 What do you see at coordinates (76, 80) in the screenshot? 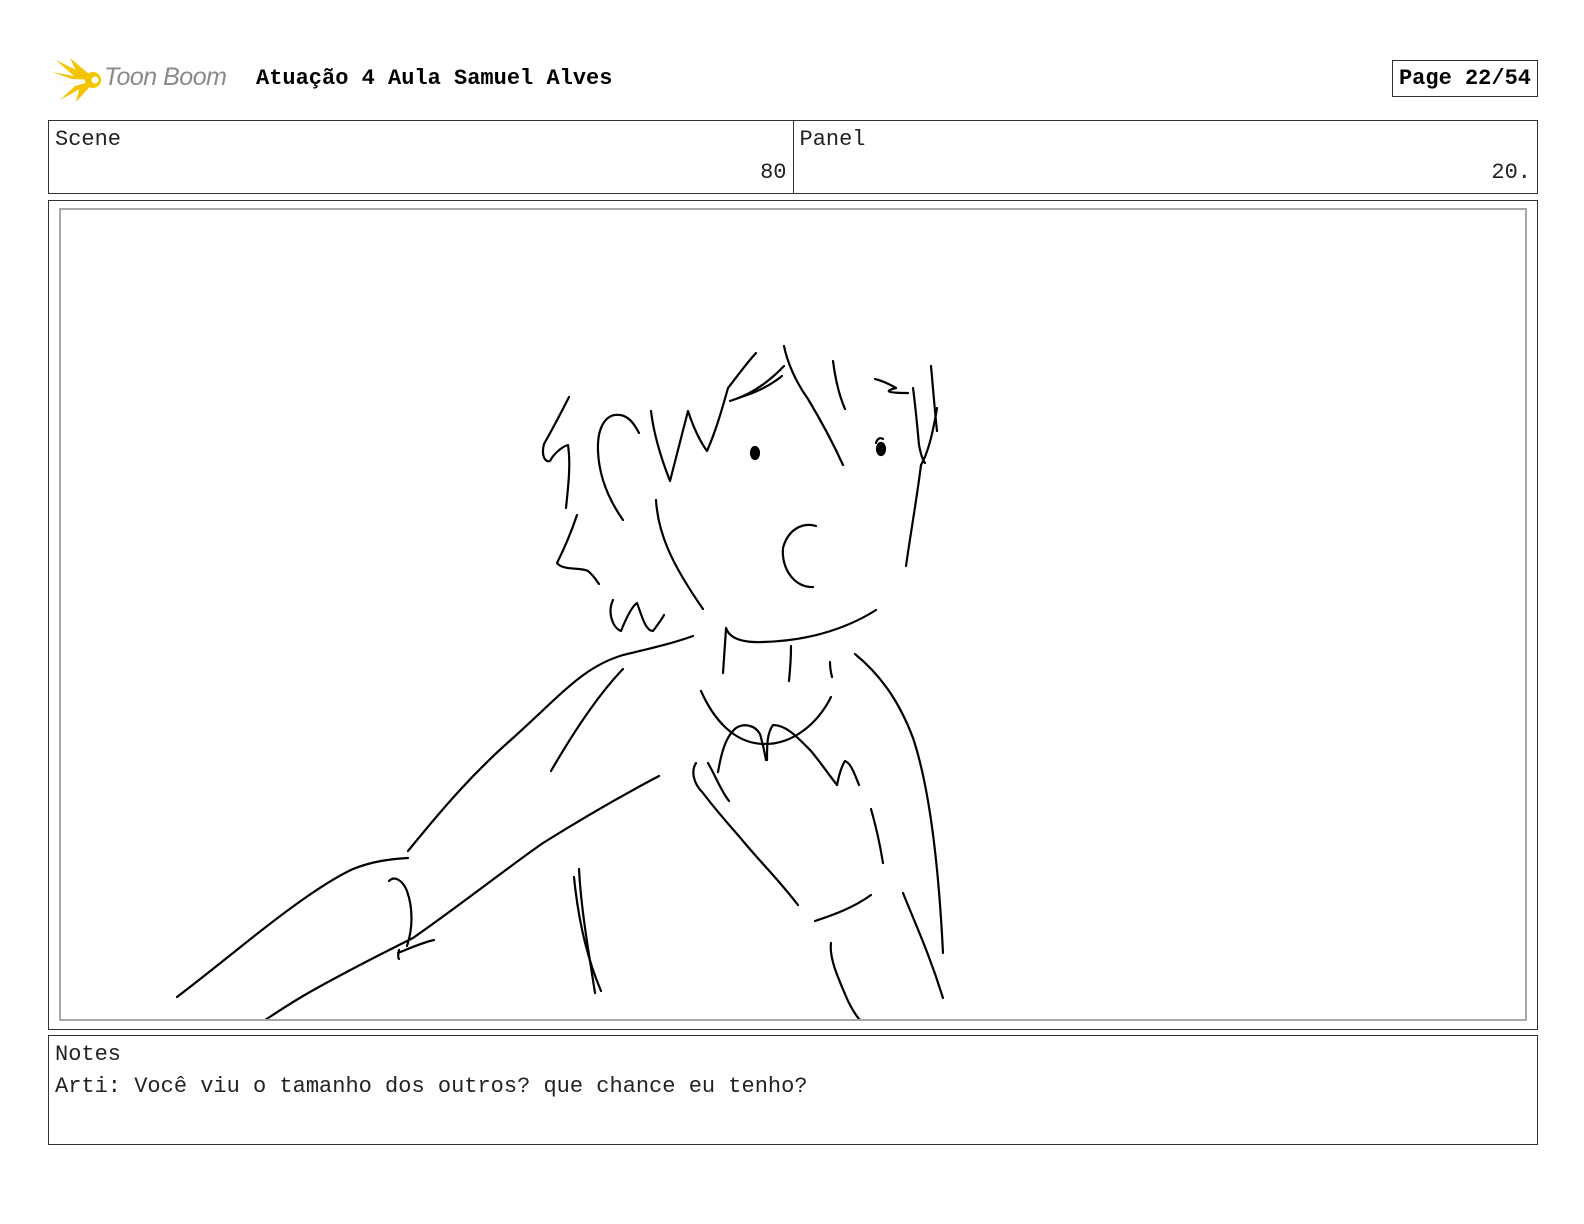
I see `starburst-icon` at bounding box center [76, 80].